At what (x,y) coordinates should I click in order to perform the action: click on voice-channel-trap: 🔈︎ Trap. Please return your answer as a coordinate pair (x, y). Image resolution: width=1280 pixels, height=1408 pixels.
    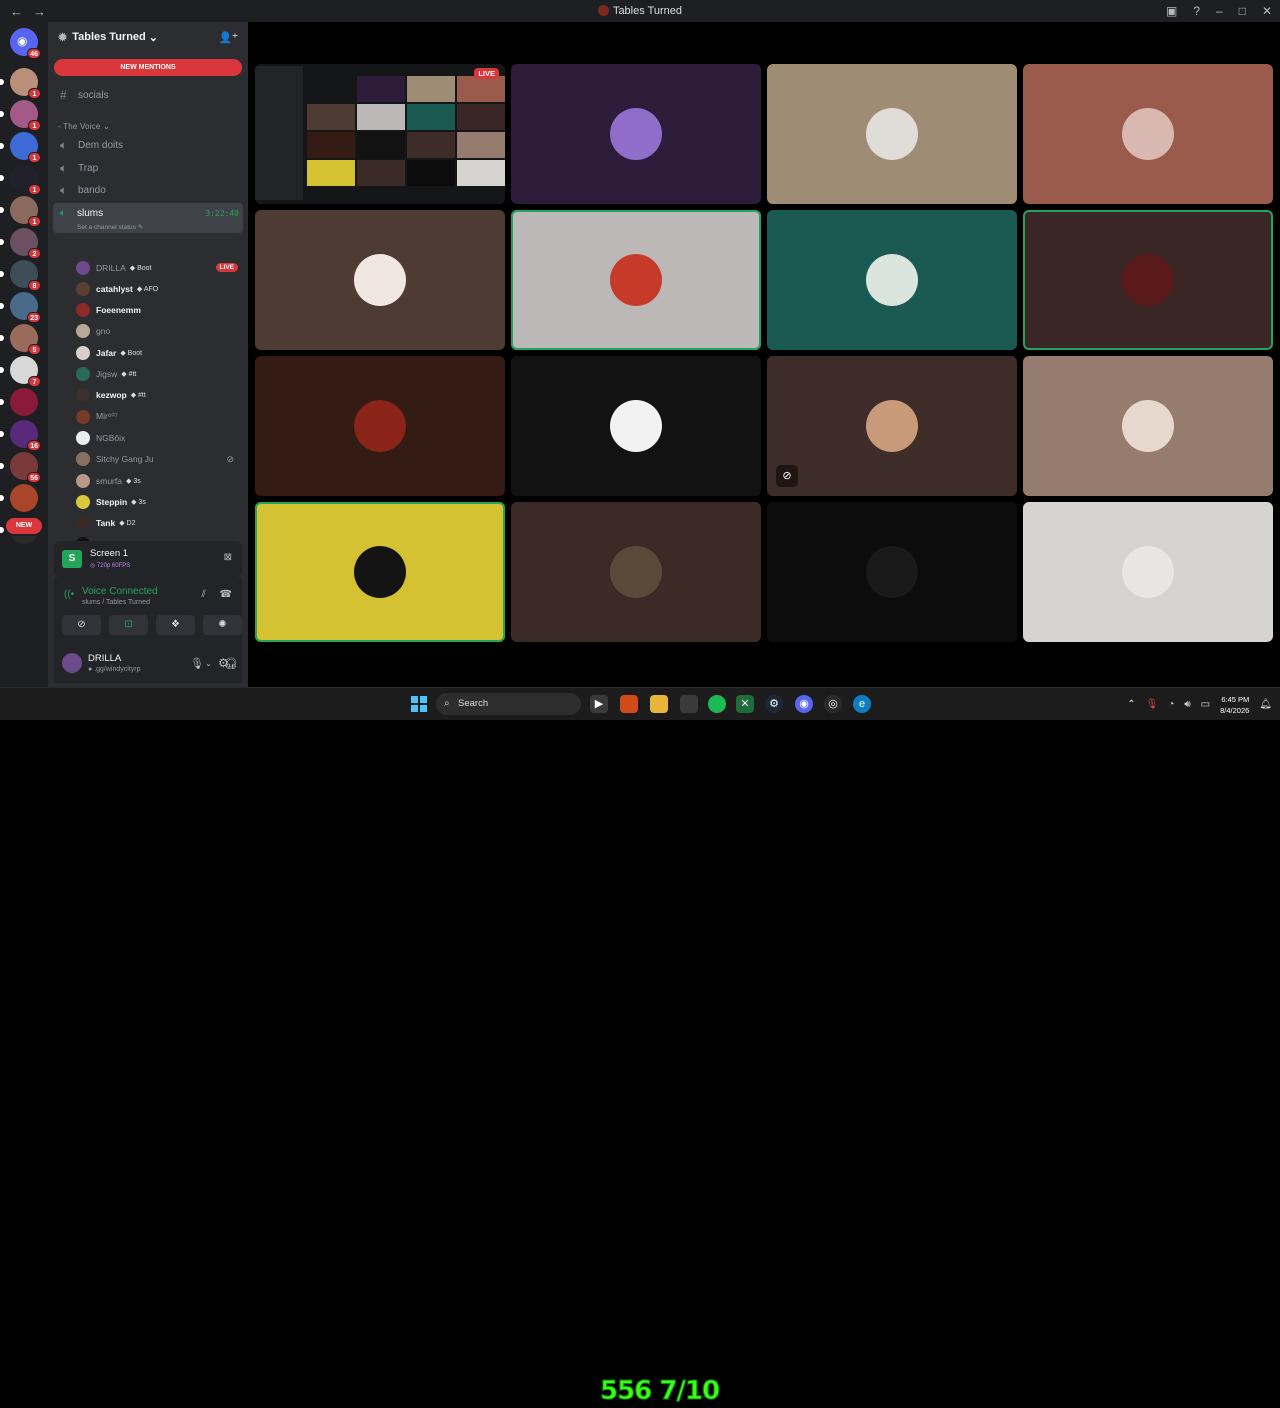
    Looking at the image, I should click on (148, 168).